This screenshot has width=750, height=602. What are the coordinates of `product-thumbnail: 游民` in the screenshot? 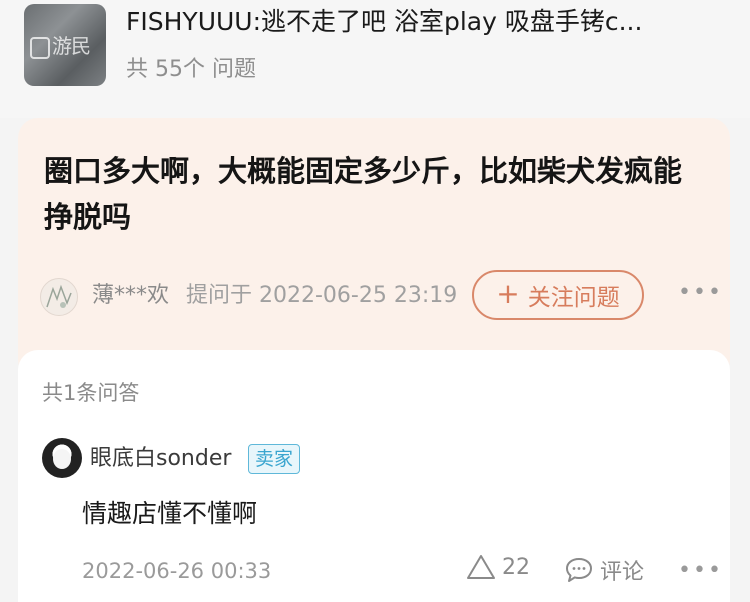 It's located at (65, 45).